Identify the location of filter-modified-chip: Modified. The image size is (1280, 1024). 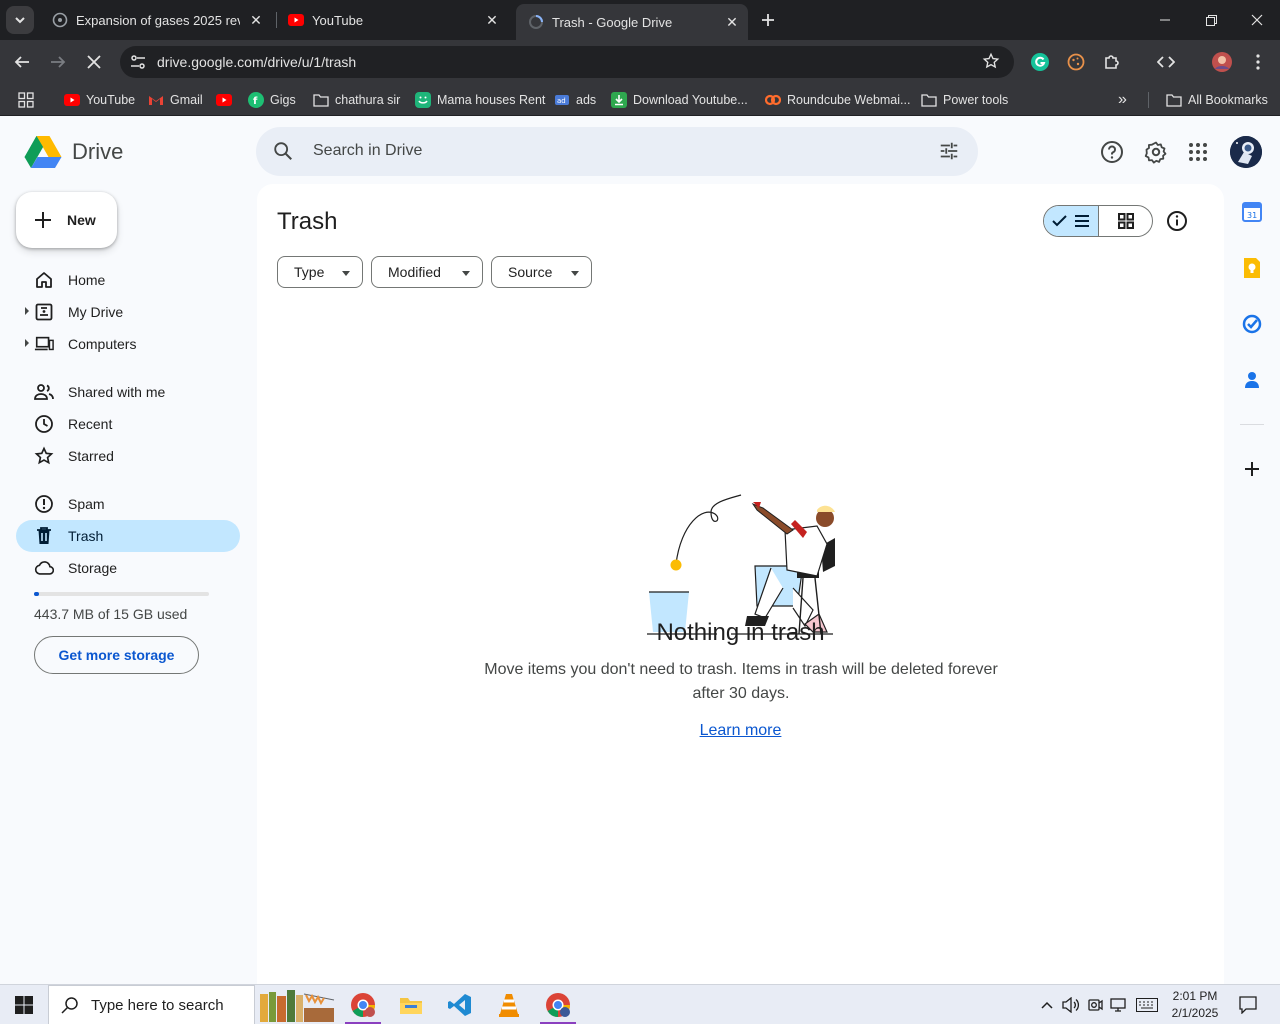
(427, 272).